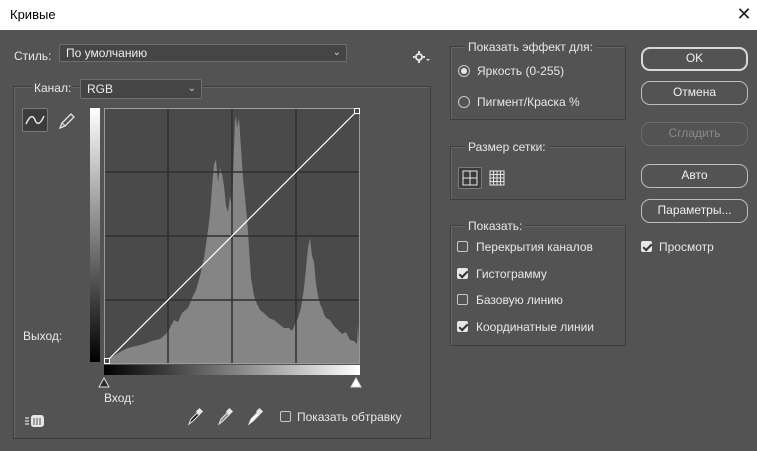  What do you see at coordinates (203, 53) in the screenshot?
I see `preset-select: По умолчанию ⌄` at bounding box center [203, 53].